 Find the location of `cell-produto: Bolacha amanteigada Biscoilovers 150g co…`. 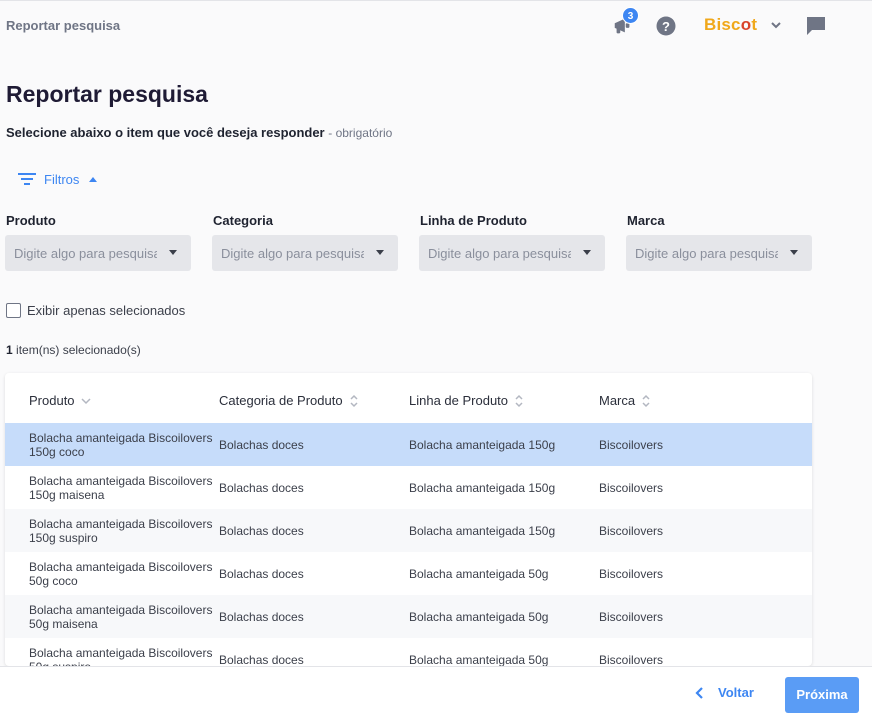

cell-produto: Bolacha amanteigada Biscoilovers 150g co… is located at coordinates (121, 444).